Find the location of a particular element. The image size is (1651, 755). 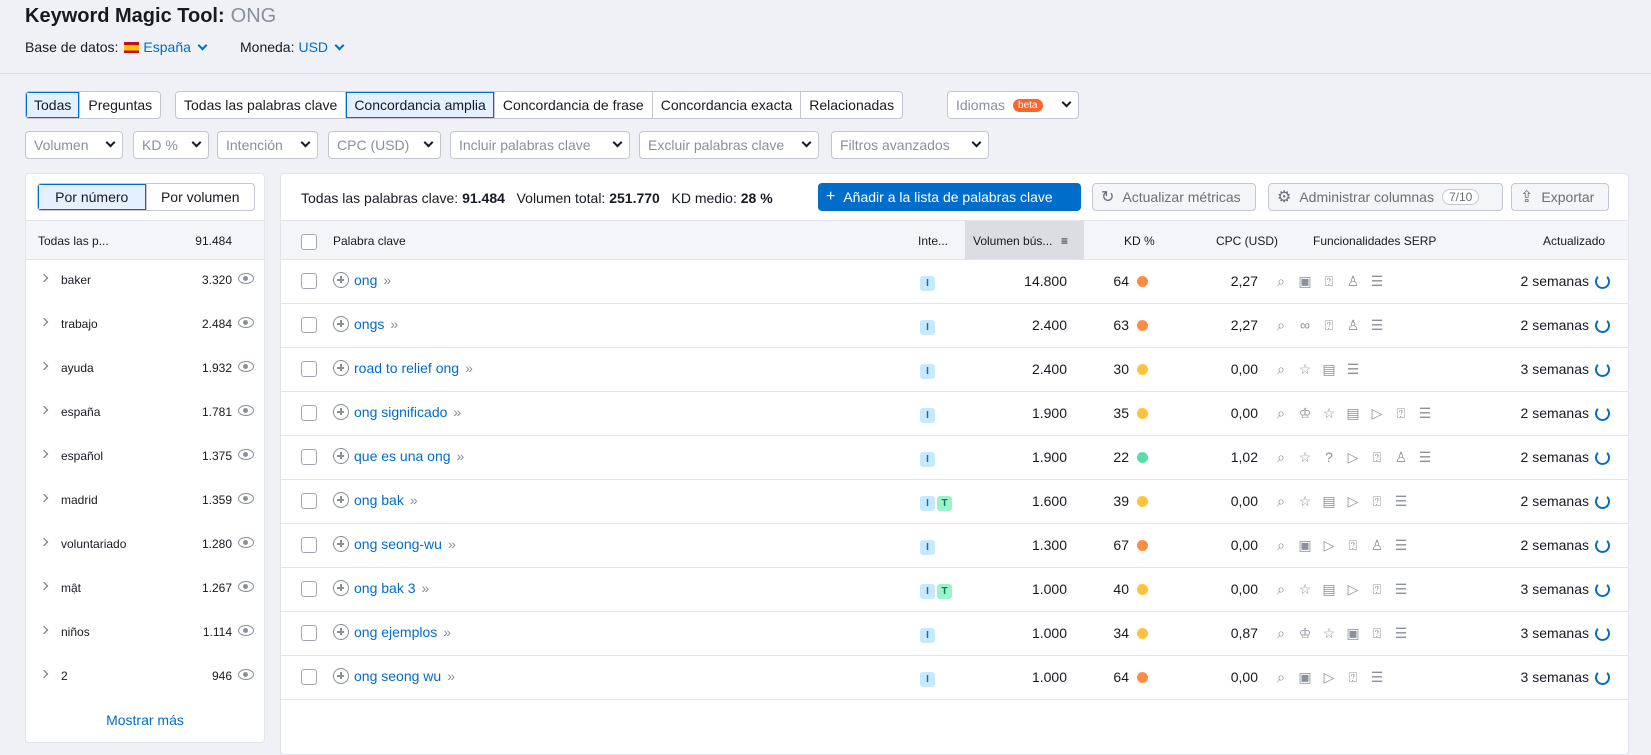

keyword-cell: ong significado » is located at coordinates (397, 412).